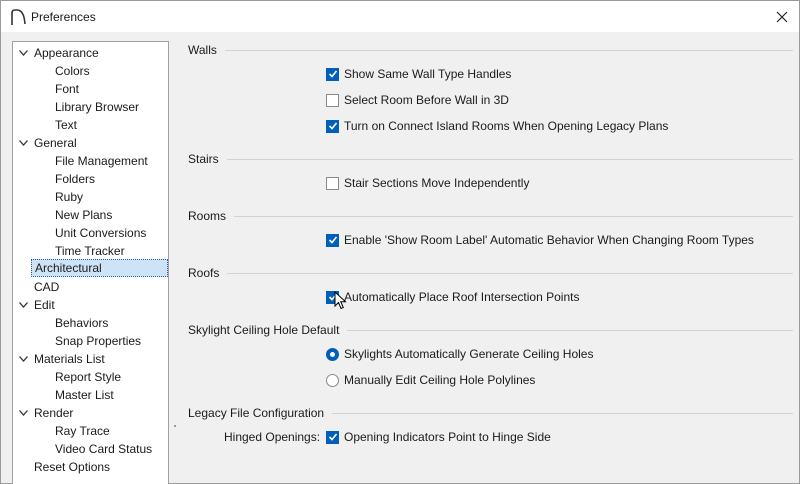 The image size is (800, 484). I want to click on tree-item-general: General, so click(55, 143).